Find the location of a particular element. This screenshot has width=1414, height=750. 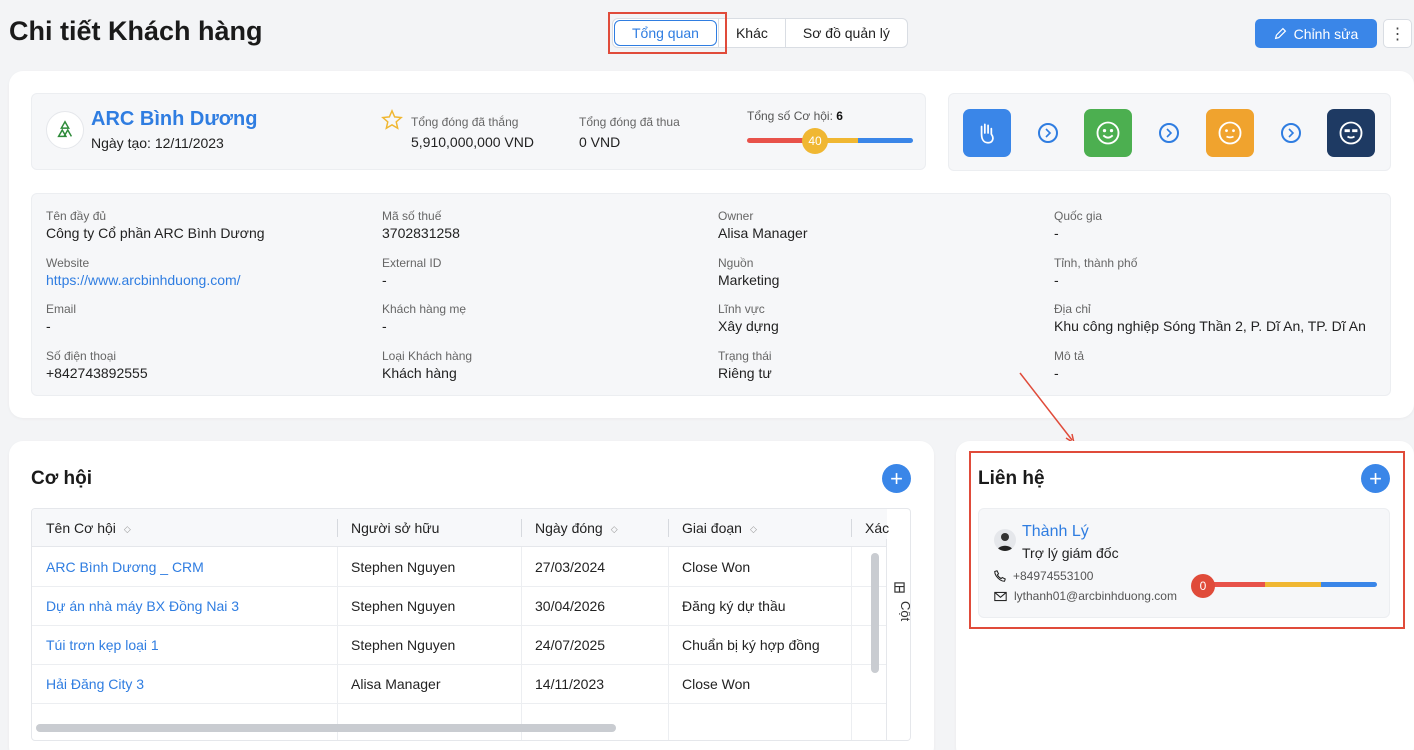

field-label: Nguồn is located at coordinates (736, 263).